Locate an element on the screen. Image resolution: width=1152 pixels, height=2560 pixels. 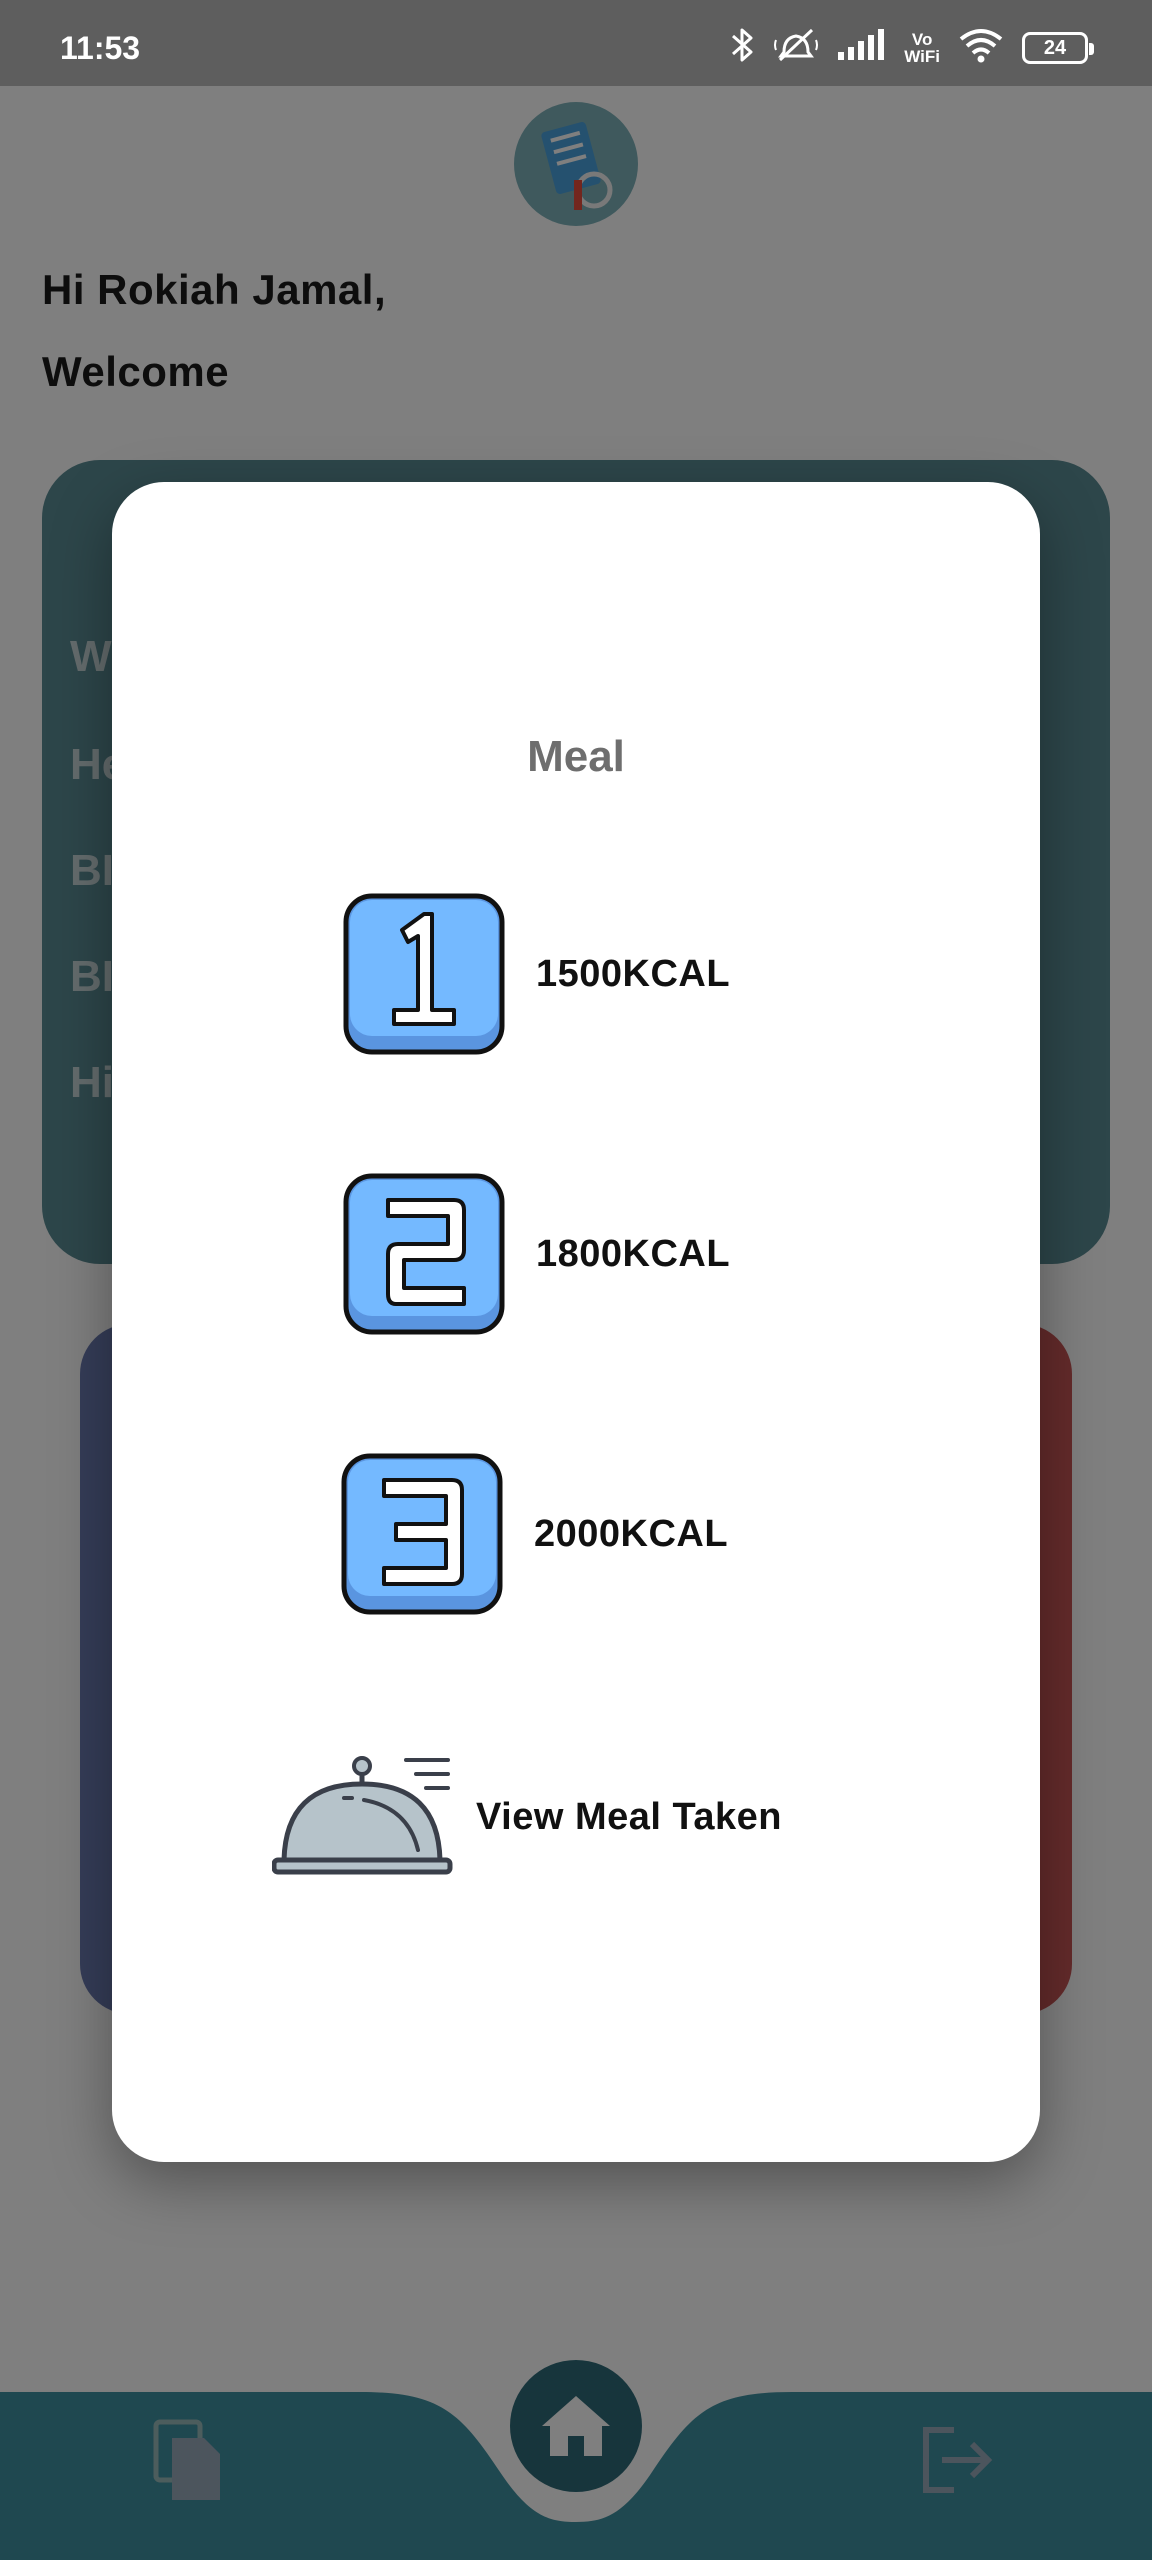
meal-option-1500: 1500KCAL is located at coordinates (536, 974).